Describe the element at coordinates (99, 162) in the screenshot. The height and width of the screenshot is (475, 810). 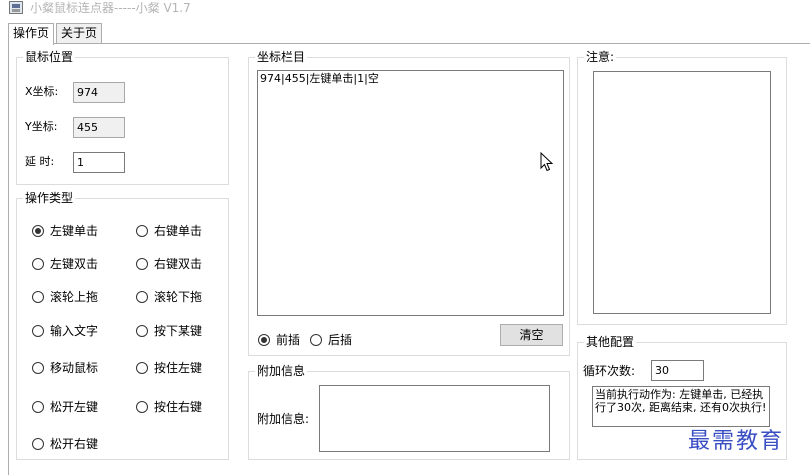
I see `delay-field: 1` at that location.